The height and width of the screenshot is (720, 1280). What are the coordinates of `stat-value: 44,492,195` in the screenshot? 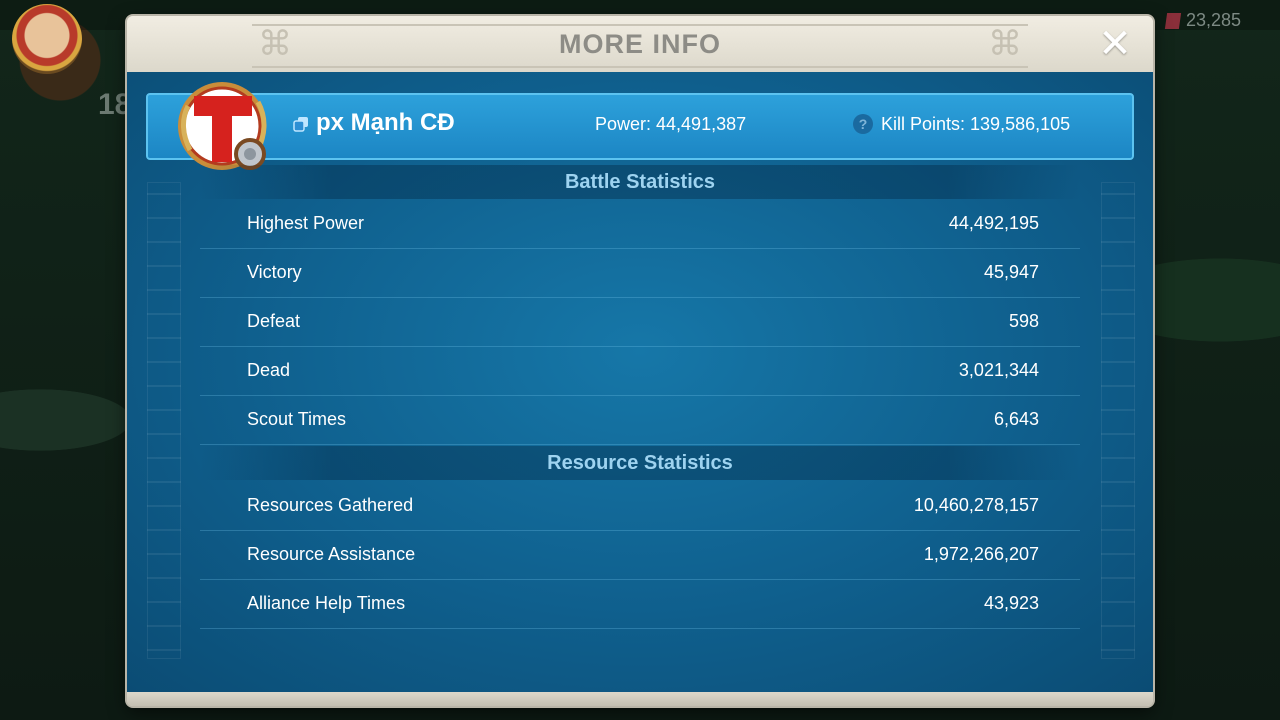 It's located at (993, 223).